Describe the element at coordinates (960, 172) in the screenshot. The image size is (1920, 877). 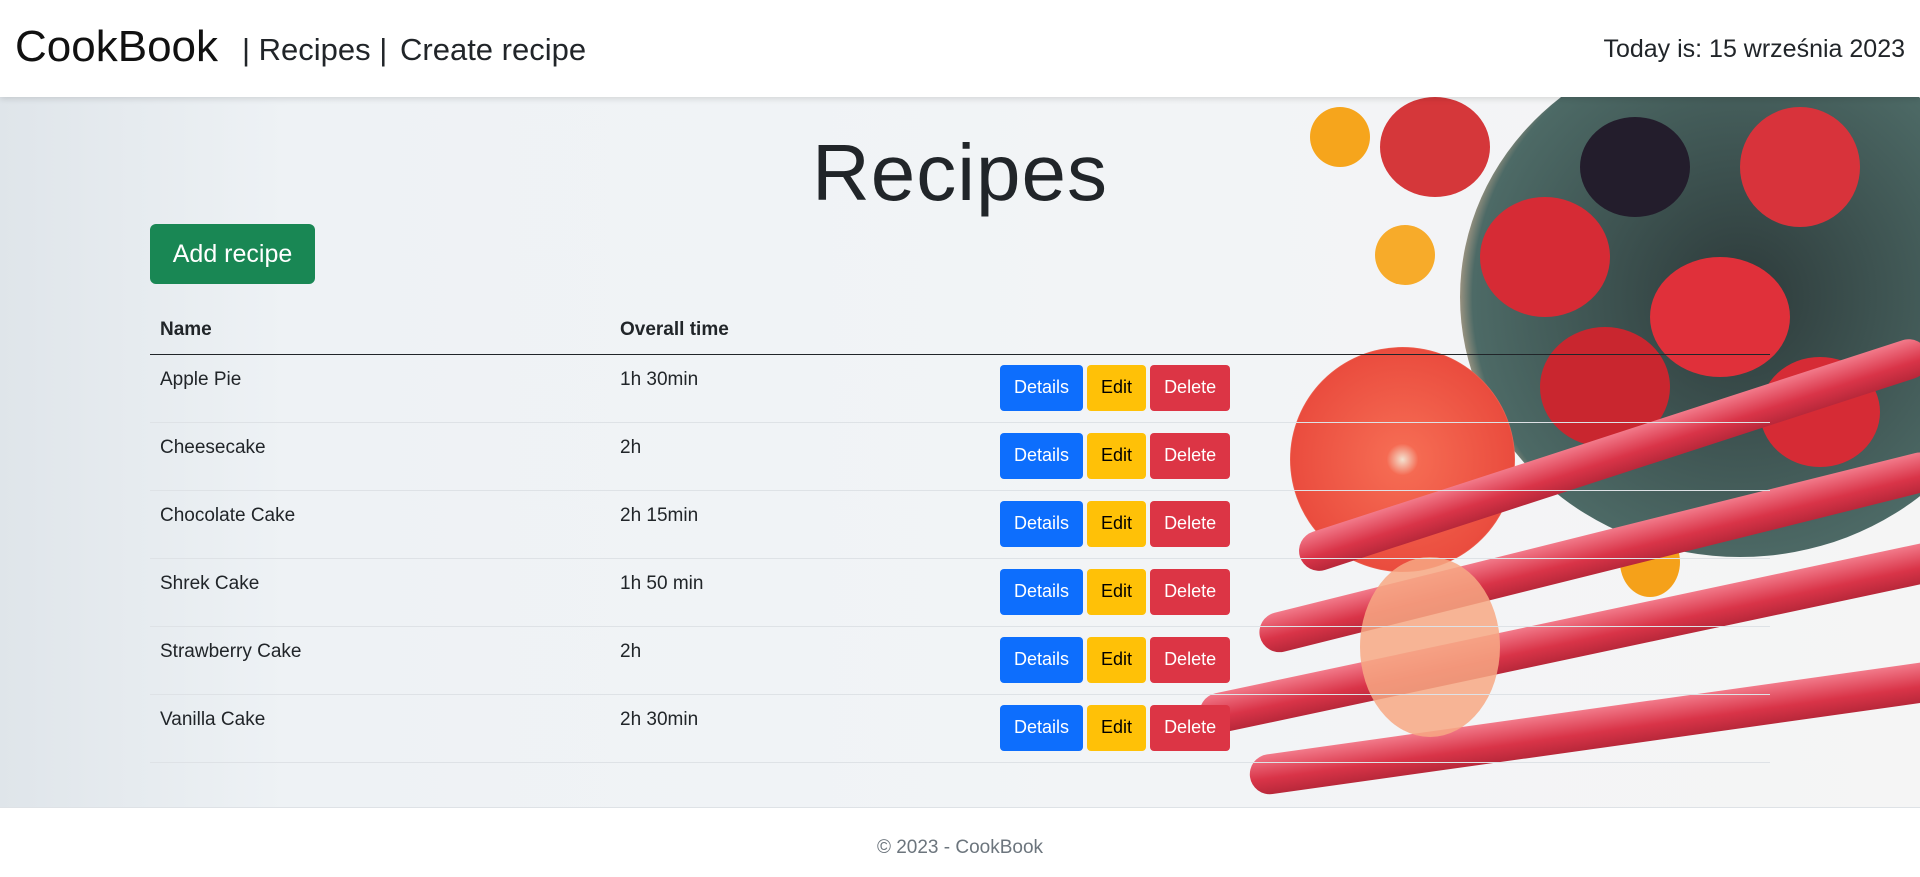
I see `page-title: Recipes` at that location.